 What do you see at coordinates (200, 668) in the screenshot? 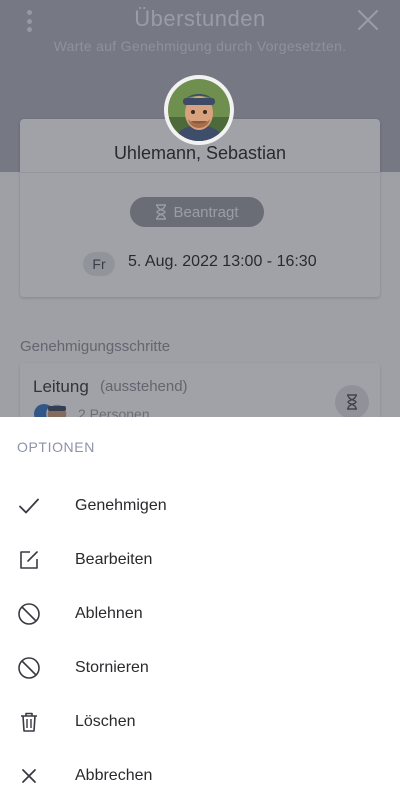
I see `option-cancel-request: Stornieren` at bounding box center [200, 668].